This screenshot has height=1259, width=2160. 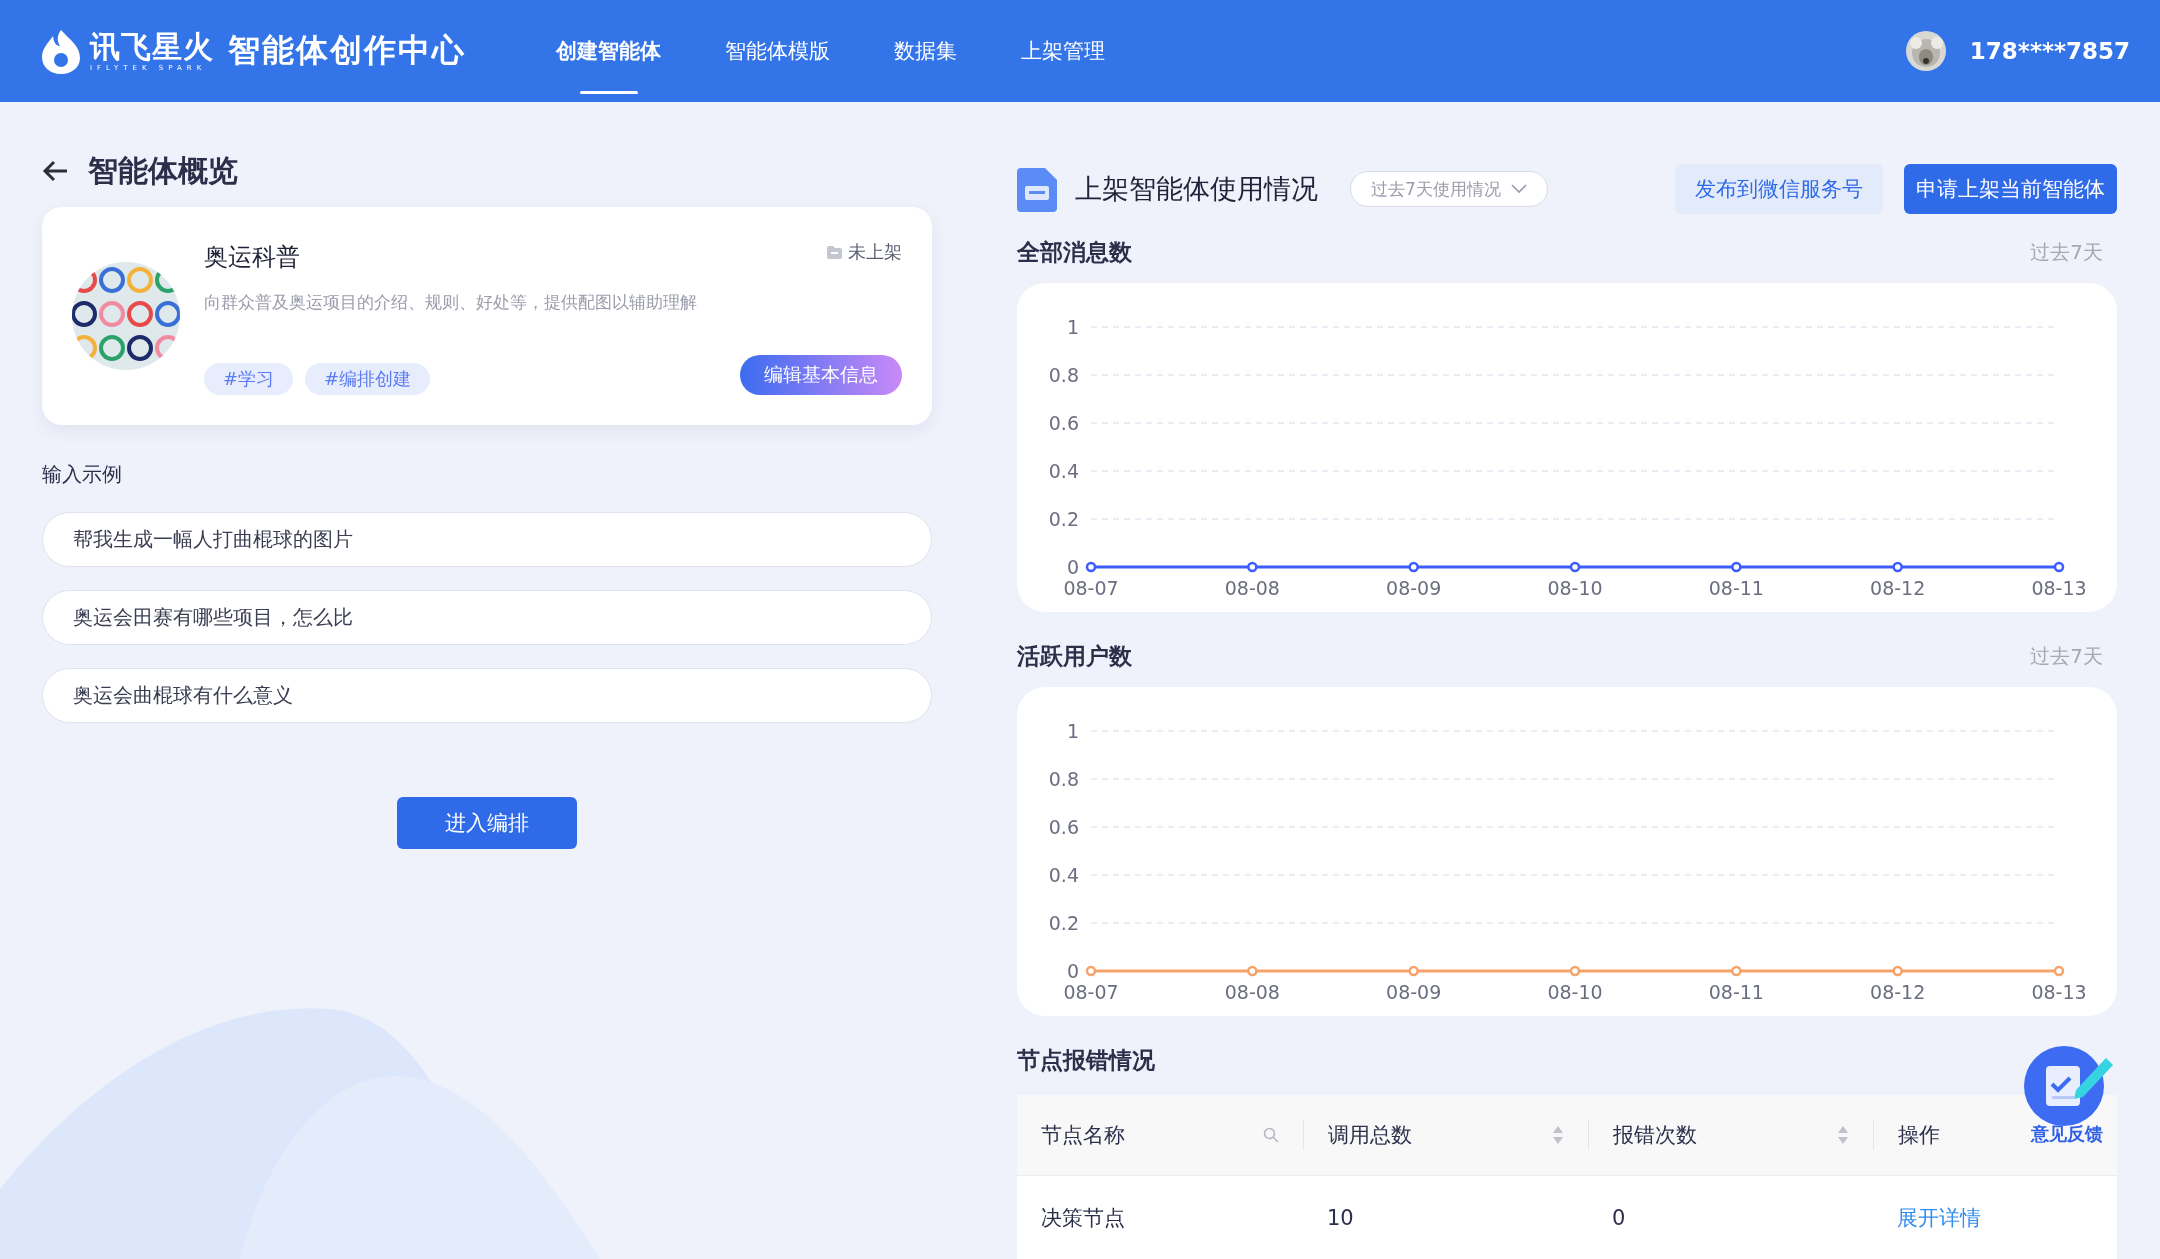 What do you see at coordinates (1939, 1218) in the screenshot?
I see `expand-details-link: 展开详情` at bounding box center [1939, 1218].